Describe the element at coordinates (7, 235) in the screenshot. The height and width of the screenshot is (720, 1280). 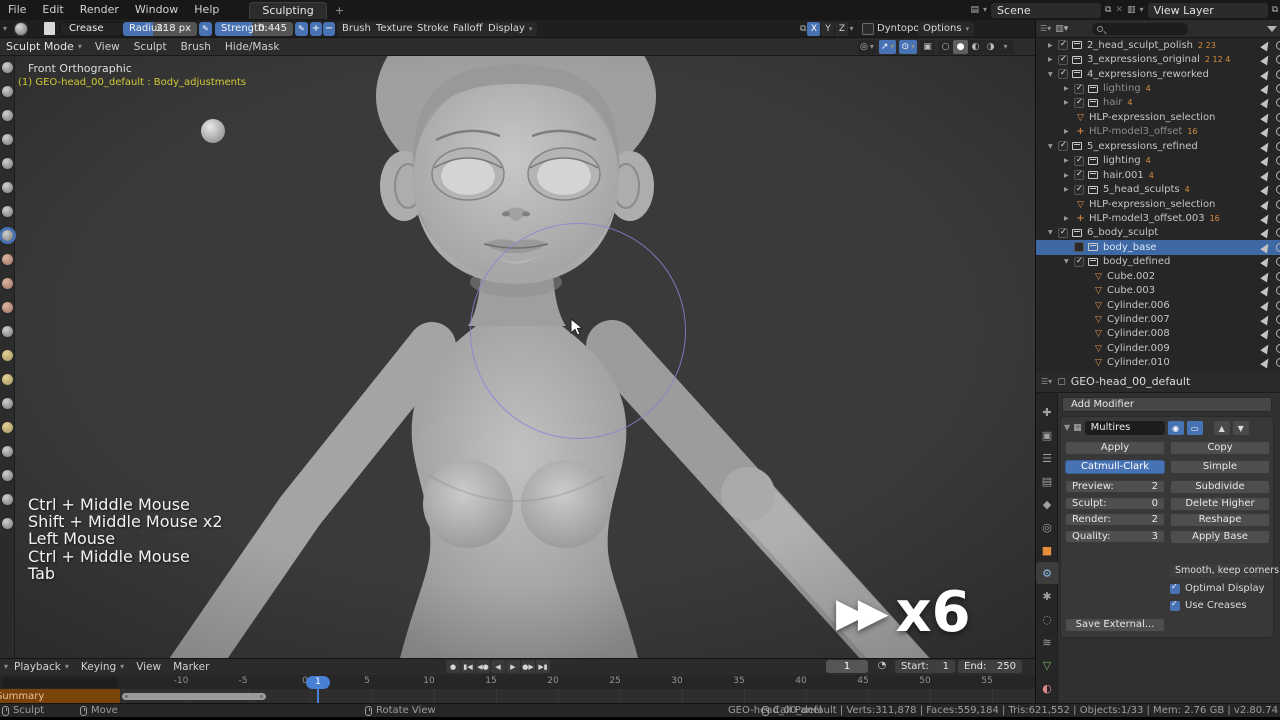
I see `active-brush-tool-icon` at that location.